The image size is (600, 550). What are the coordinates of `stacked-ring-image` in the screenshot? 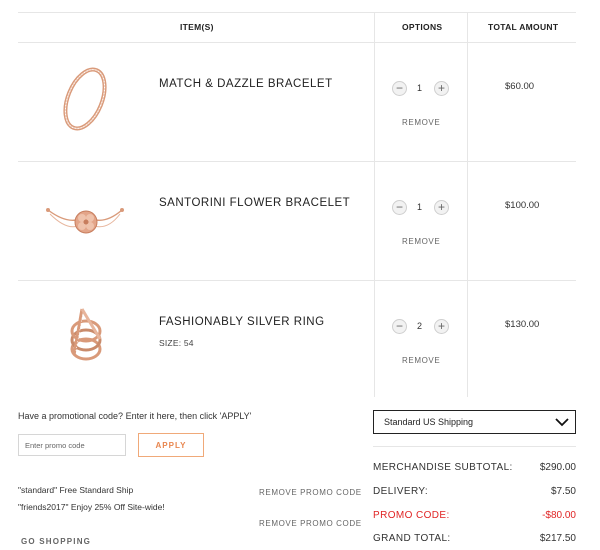 It's located at (85, 336).